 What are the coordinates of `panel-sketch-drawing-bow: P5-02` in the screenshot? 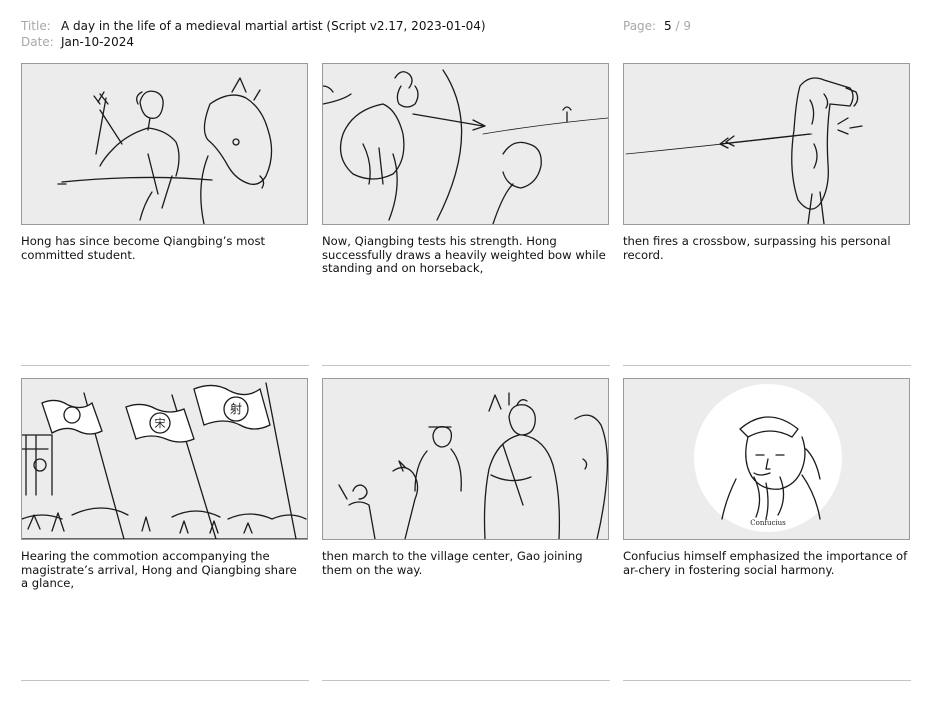 It's located at (465, 144).